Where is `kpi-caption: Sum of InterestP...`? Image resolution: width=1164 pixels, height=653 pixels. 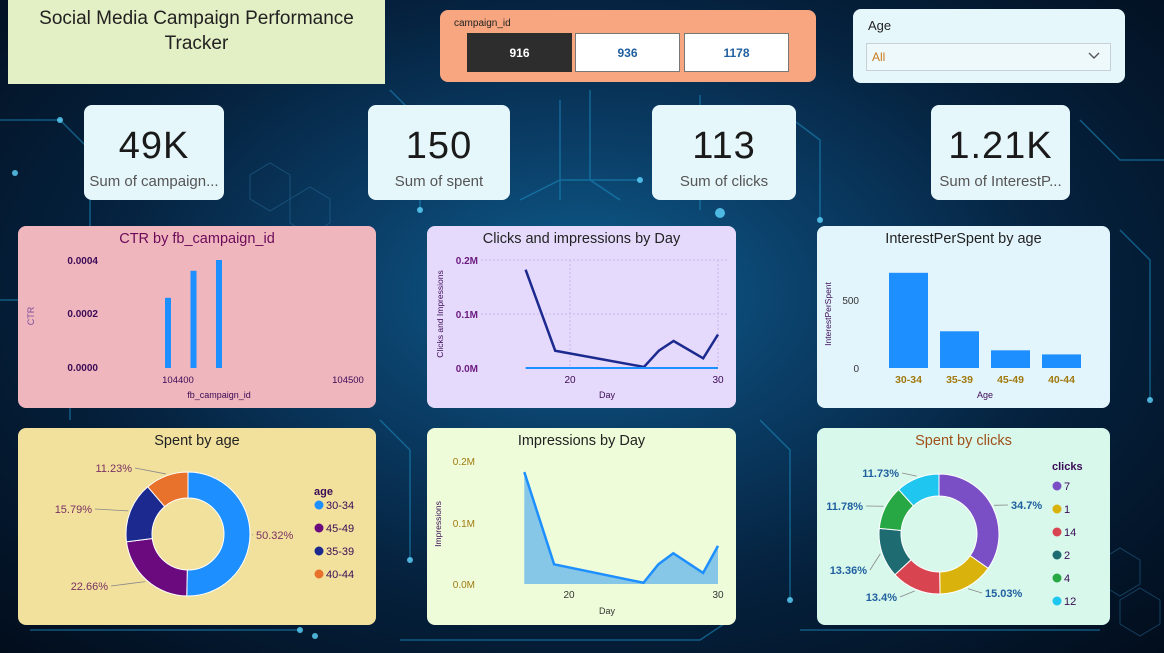 kpi-caption: Sum of InterestP... is located at coordinates (1000, 181).